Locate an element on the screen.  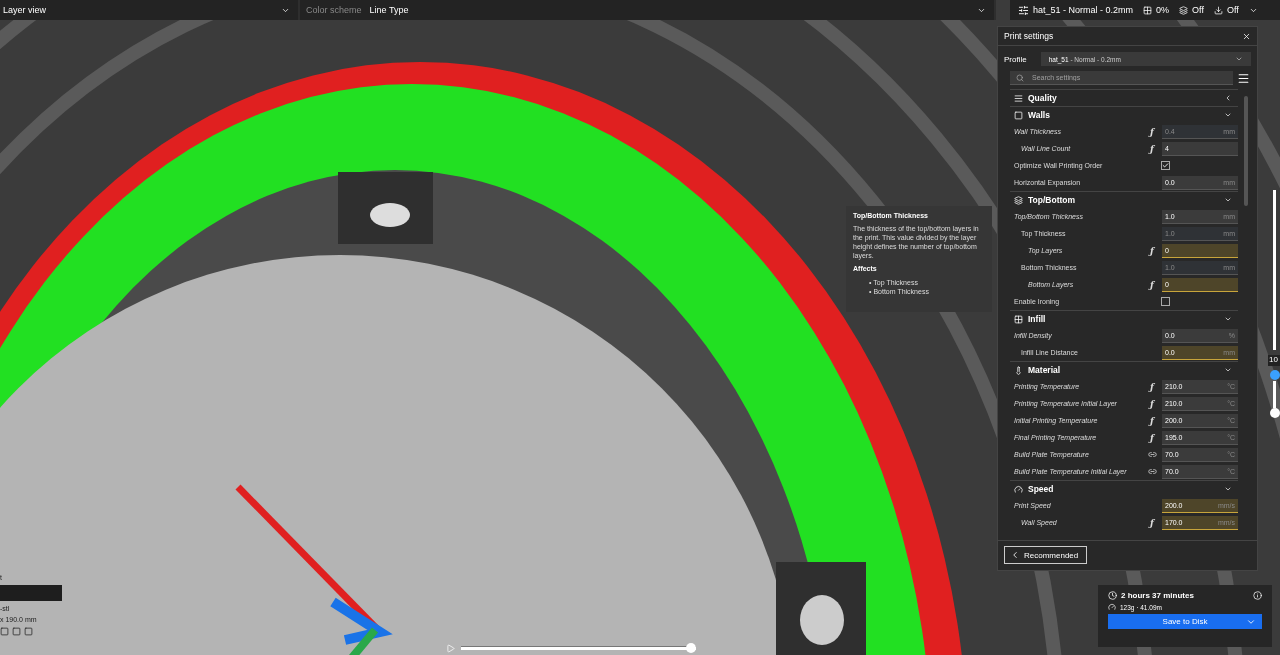
view-mode-dropdown: Layer view is located at coordinates (150, 10).